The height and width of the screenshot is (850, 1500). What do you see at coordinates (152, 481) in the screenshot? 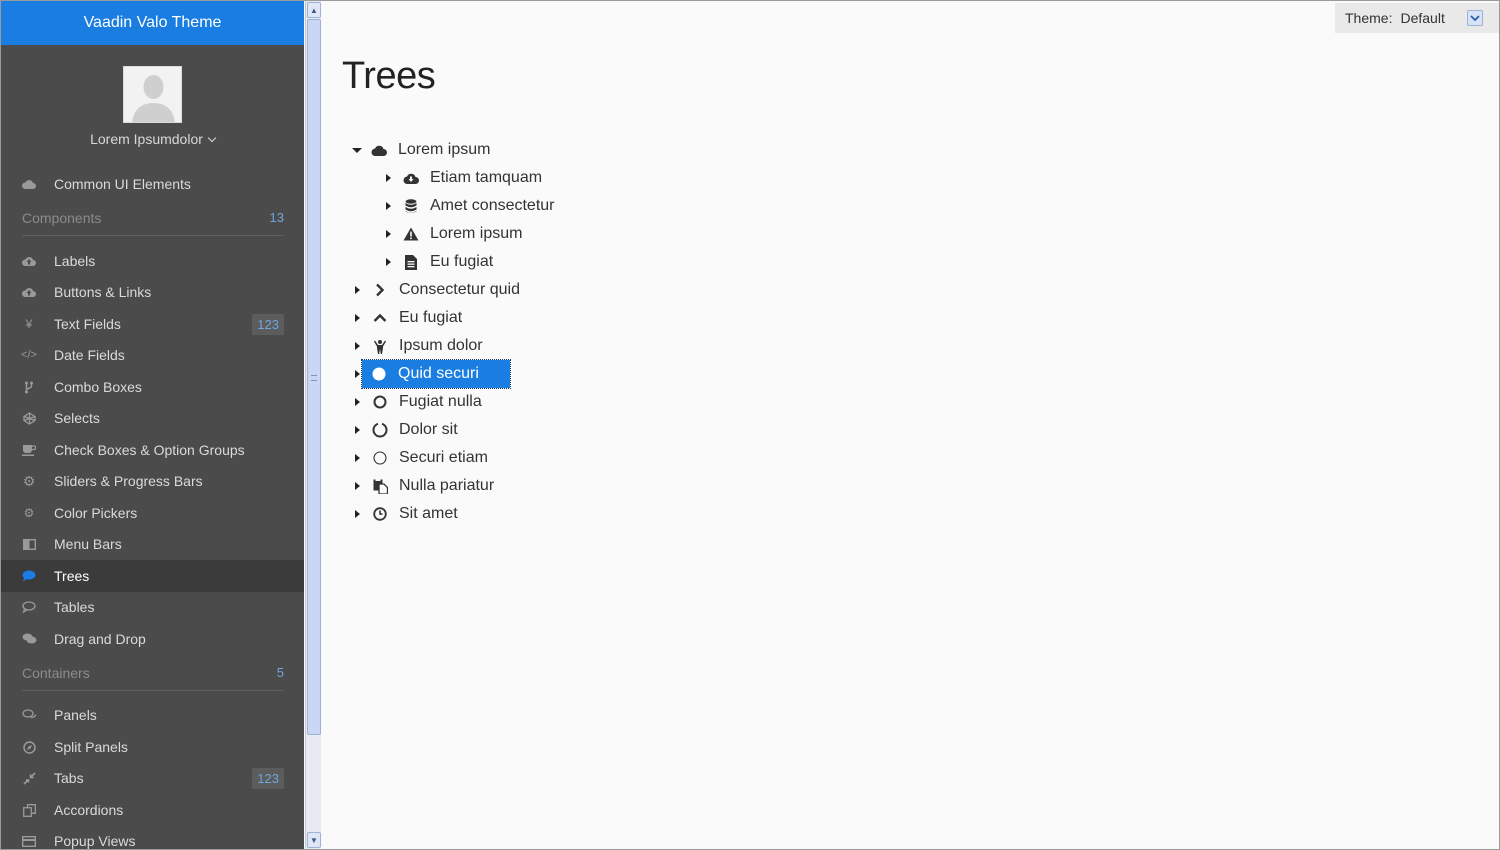
I see `menu-item-sliders: ⚙ Sliders & Progress Bars` at bounding box center [152, 481].